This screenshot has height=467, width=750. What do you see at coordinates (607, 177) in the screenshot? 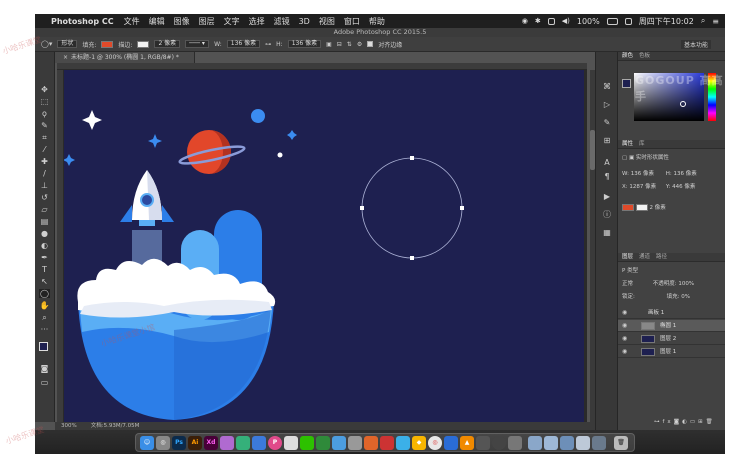
I see `paragraph-panel-icon: ¶` at bounding box center [607, 177].